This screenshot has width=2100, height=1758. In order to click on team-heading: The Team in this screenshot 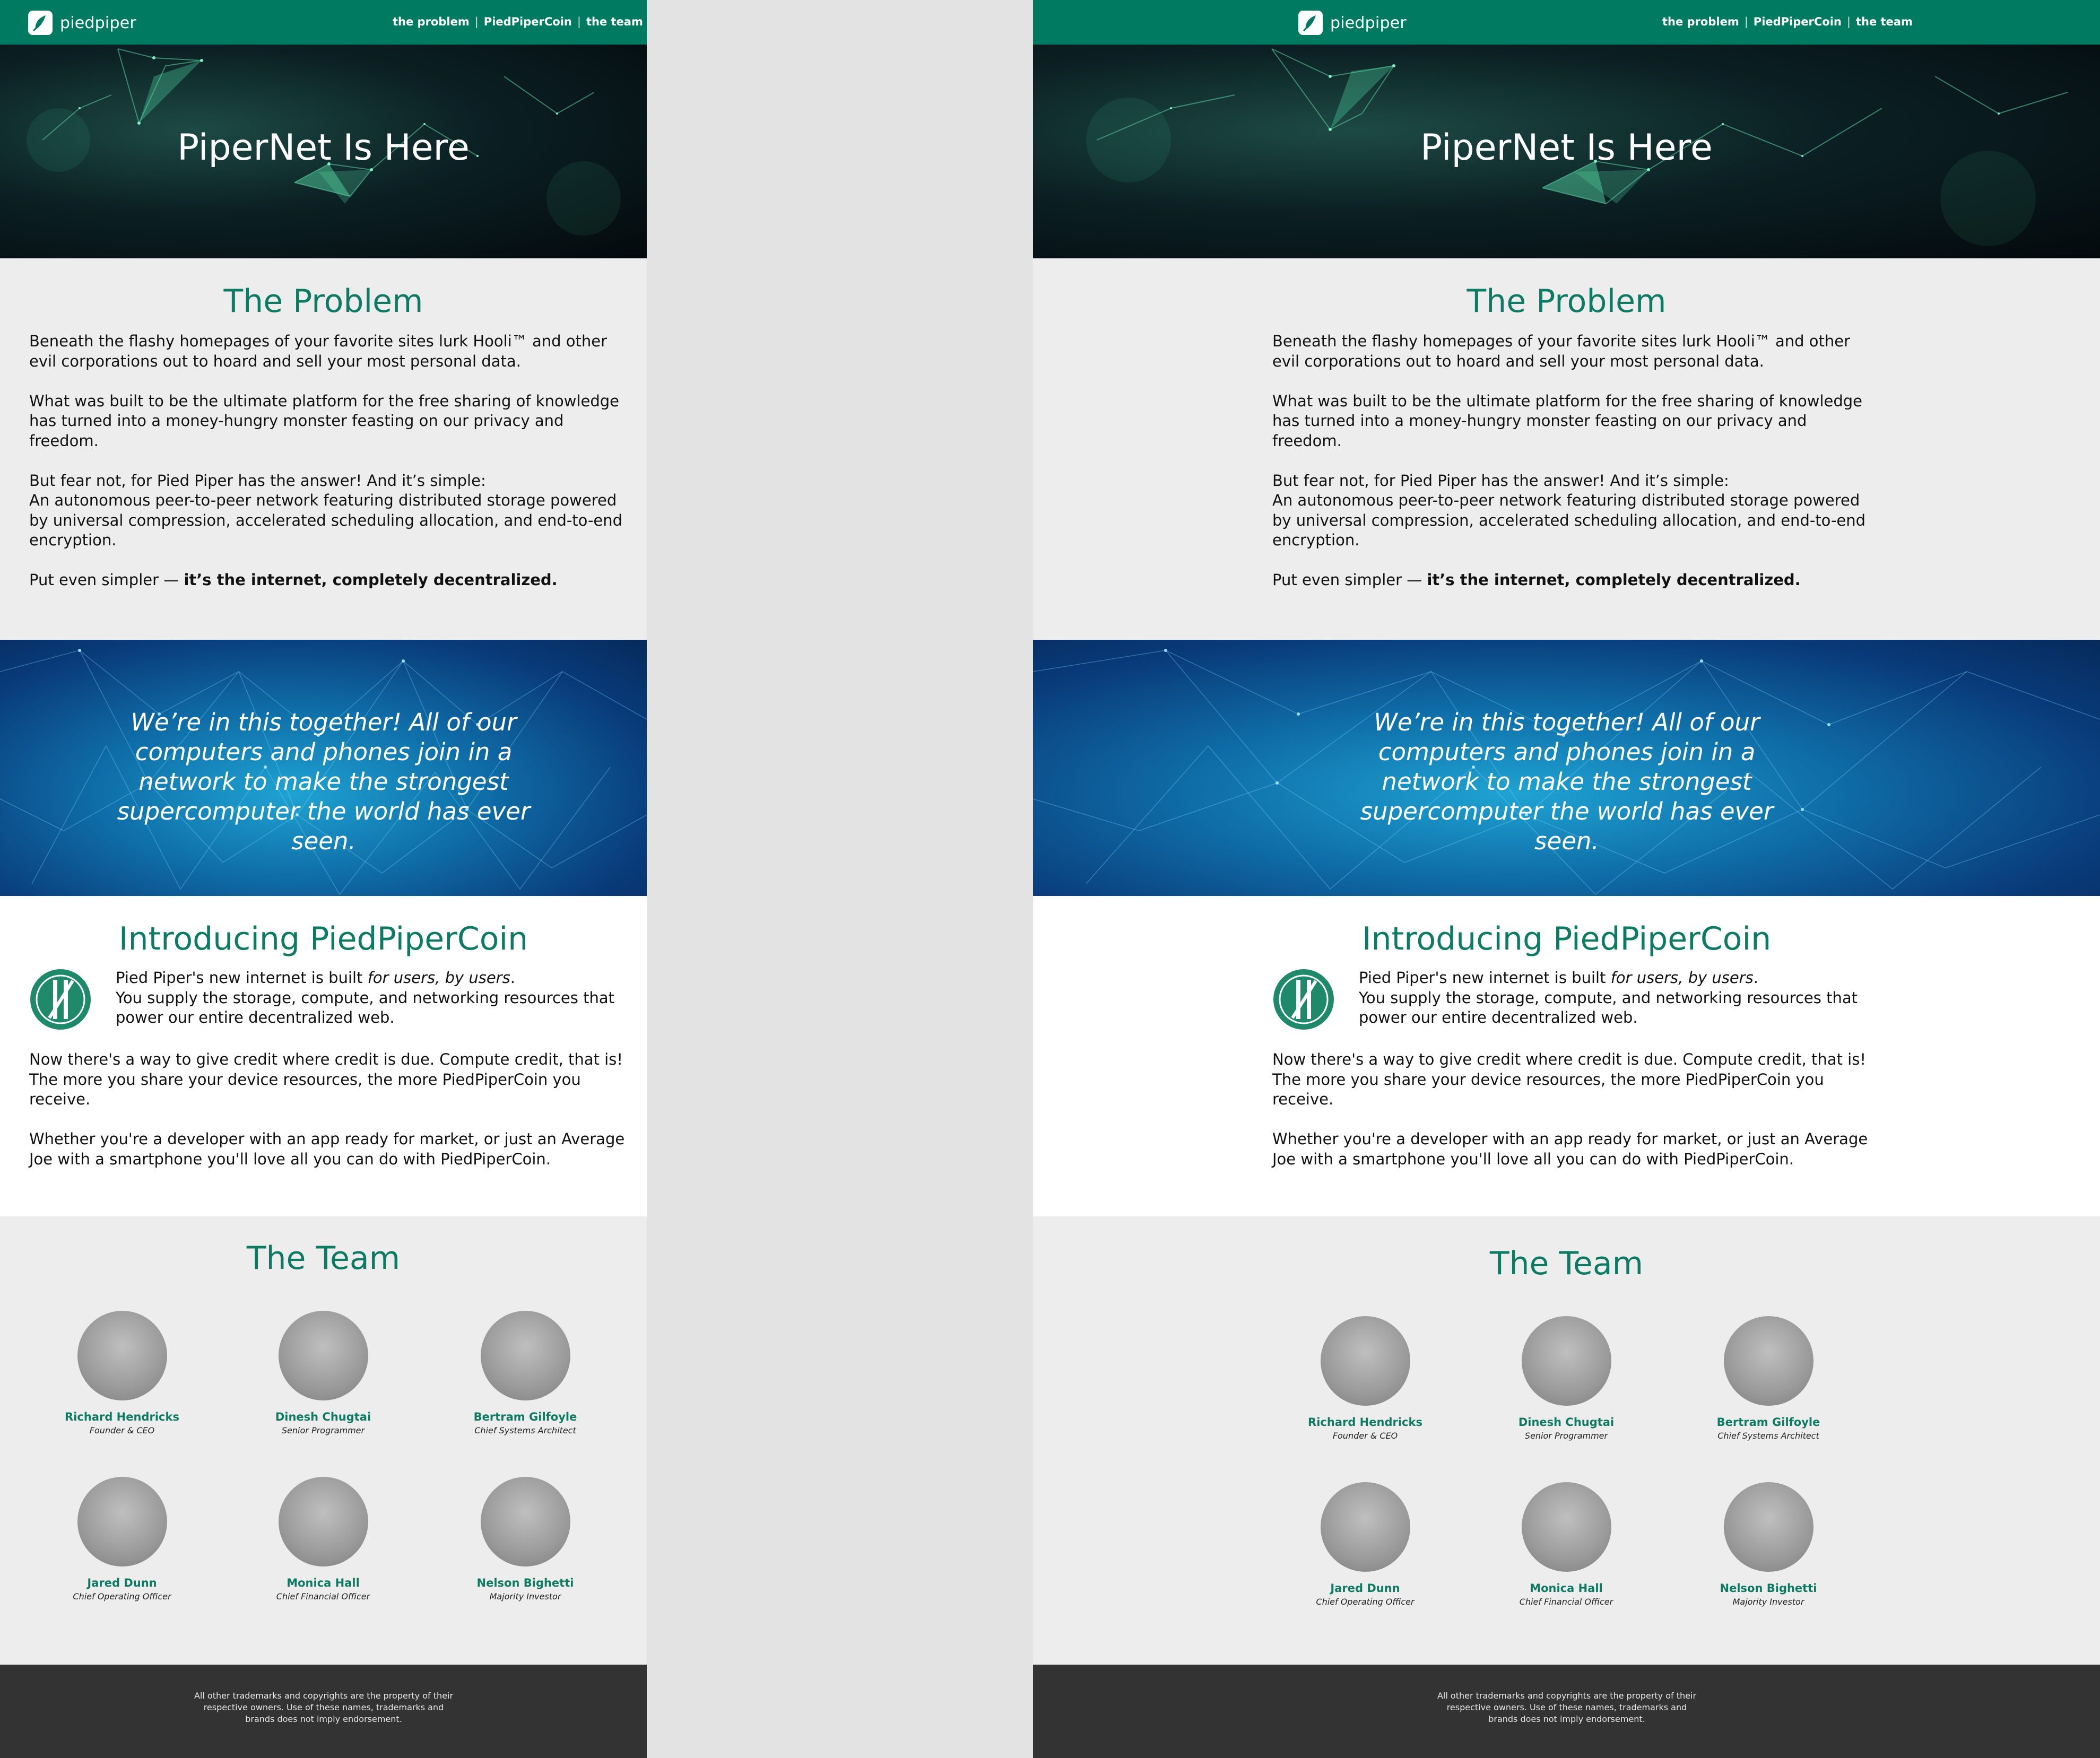, I will do `click(1566, 1263)`.